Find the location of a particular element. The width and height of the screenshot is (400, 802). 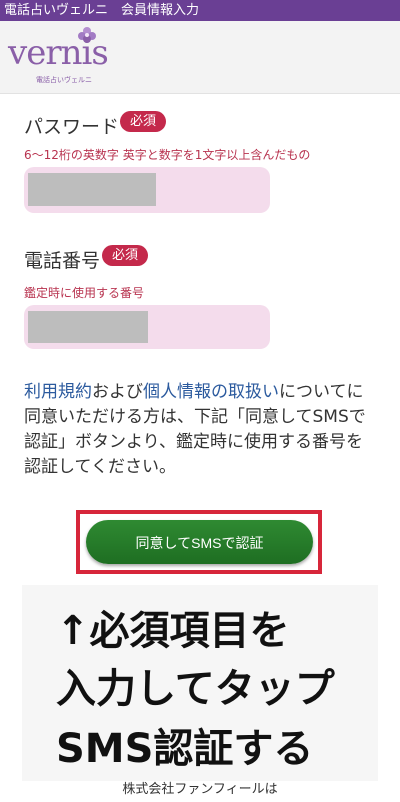

phone-input is located at coordinates (147, 327).